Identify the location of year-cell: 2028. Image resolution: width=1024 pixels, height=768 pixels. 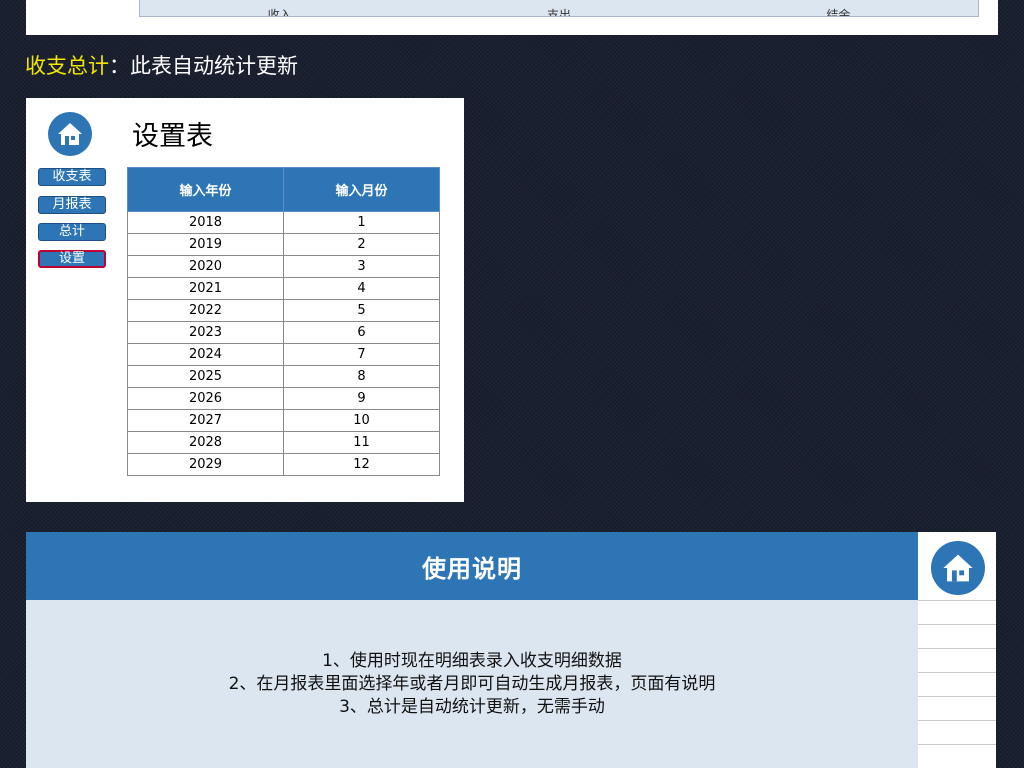
(205, 442).